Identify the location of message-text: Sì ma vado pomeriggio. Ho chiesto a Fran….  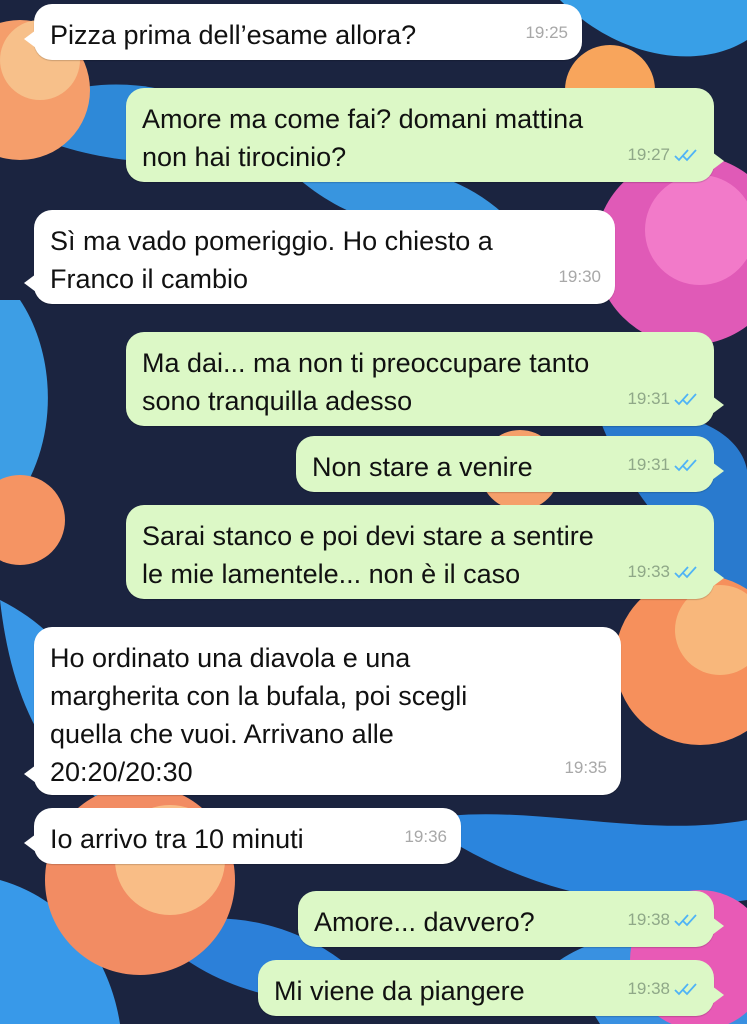
(271, 260).